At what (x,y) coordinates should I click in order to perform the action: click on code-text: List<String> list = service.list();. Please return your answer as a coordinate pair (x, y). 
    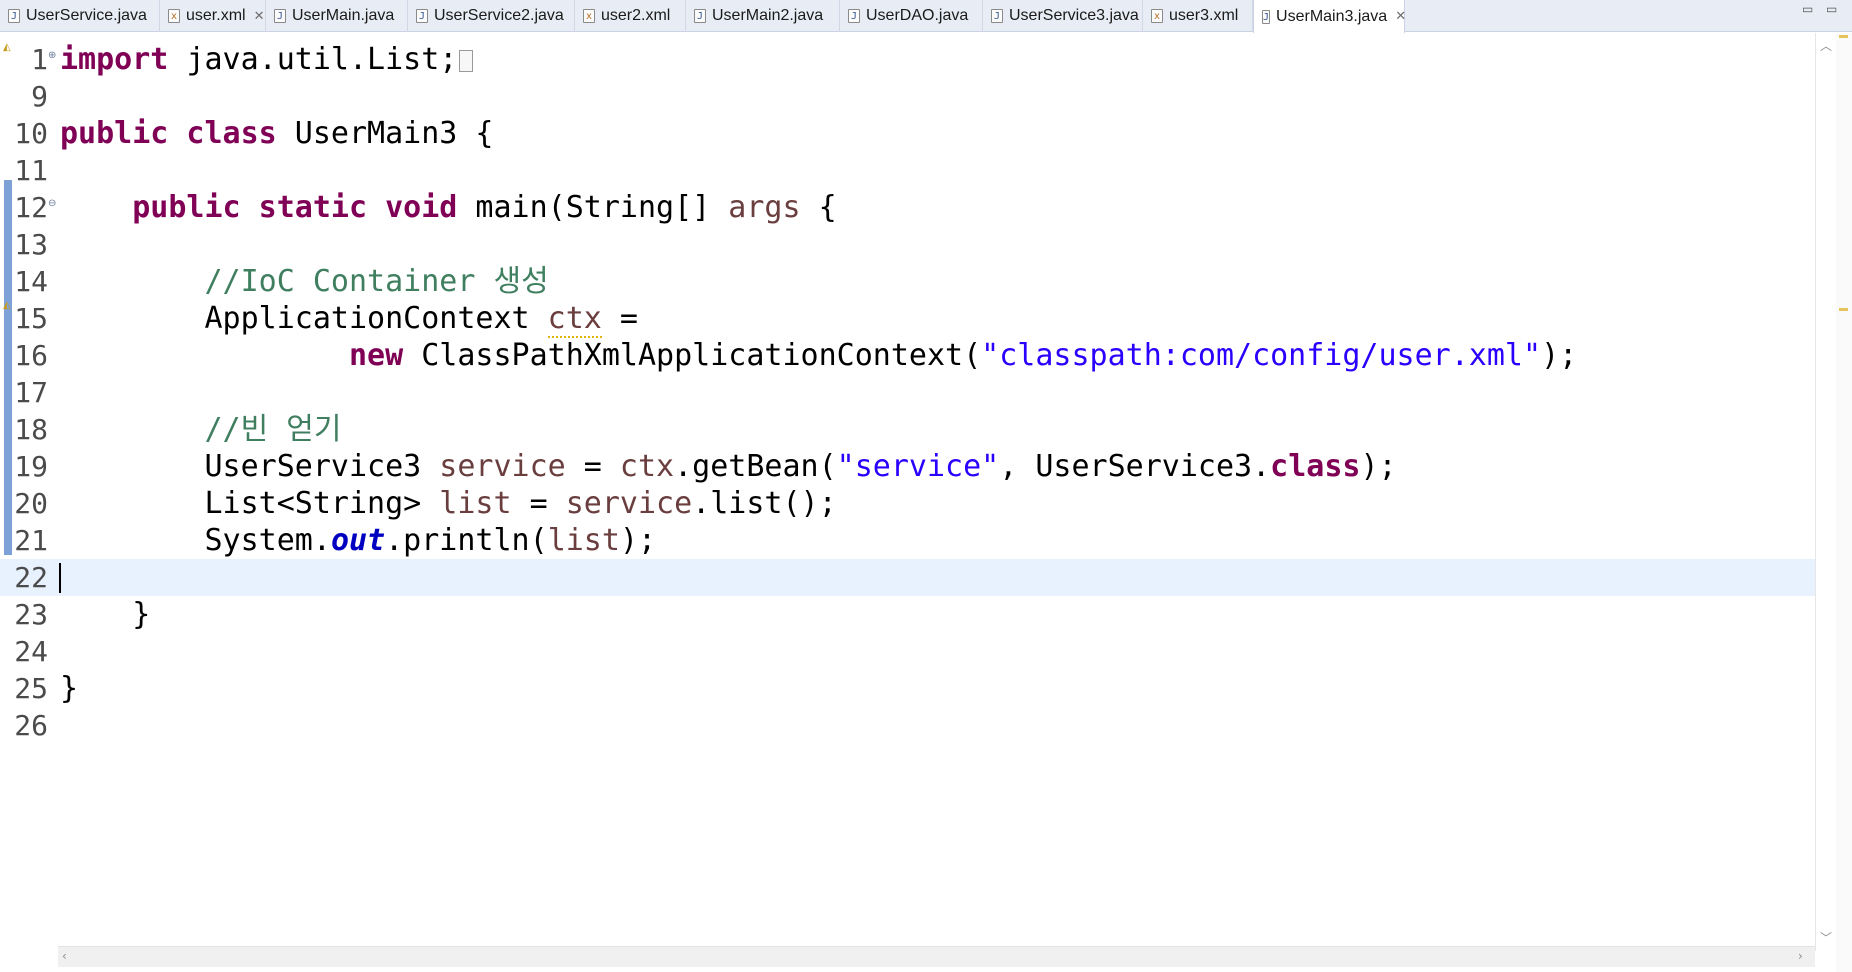
    Looking at the image, I should click on (448, 503).